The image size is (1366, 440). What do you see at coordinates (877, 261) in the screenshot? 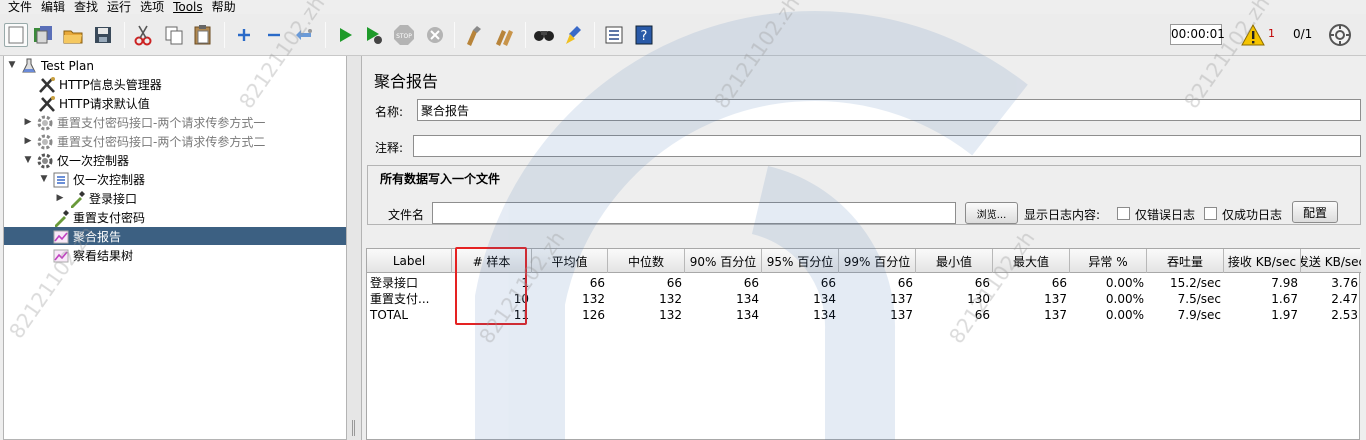
I see `col-header-99pct: 99% 百分位` at bounding box center [877, 261].